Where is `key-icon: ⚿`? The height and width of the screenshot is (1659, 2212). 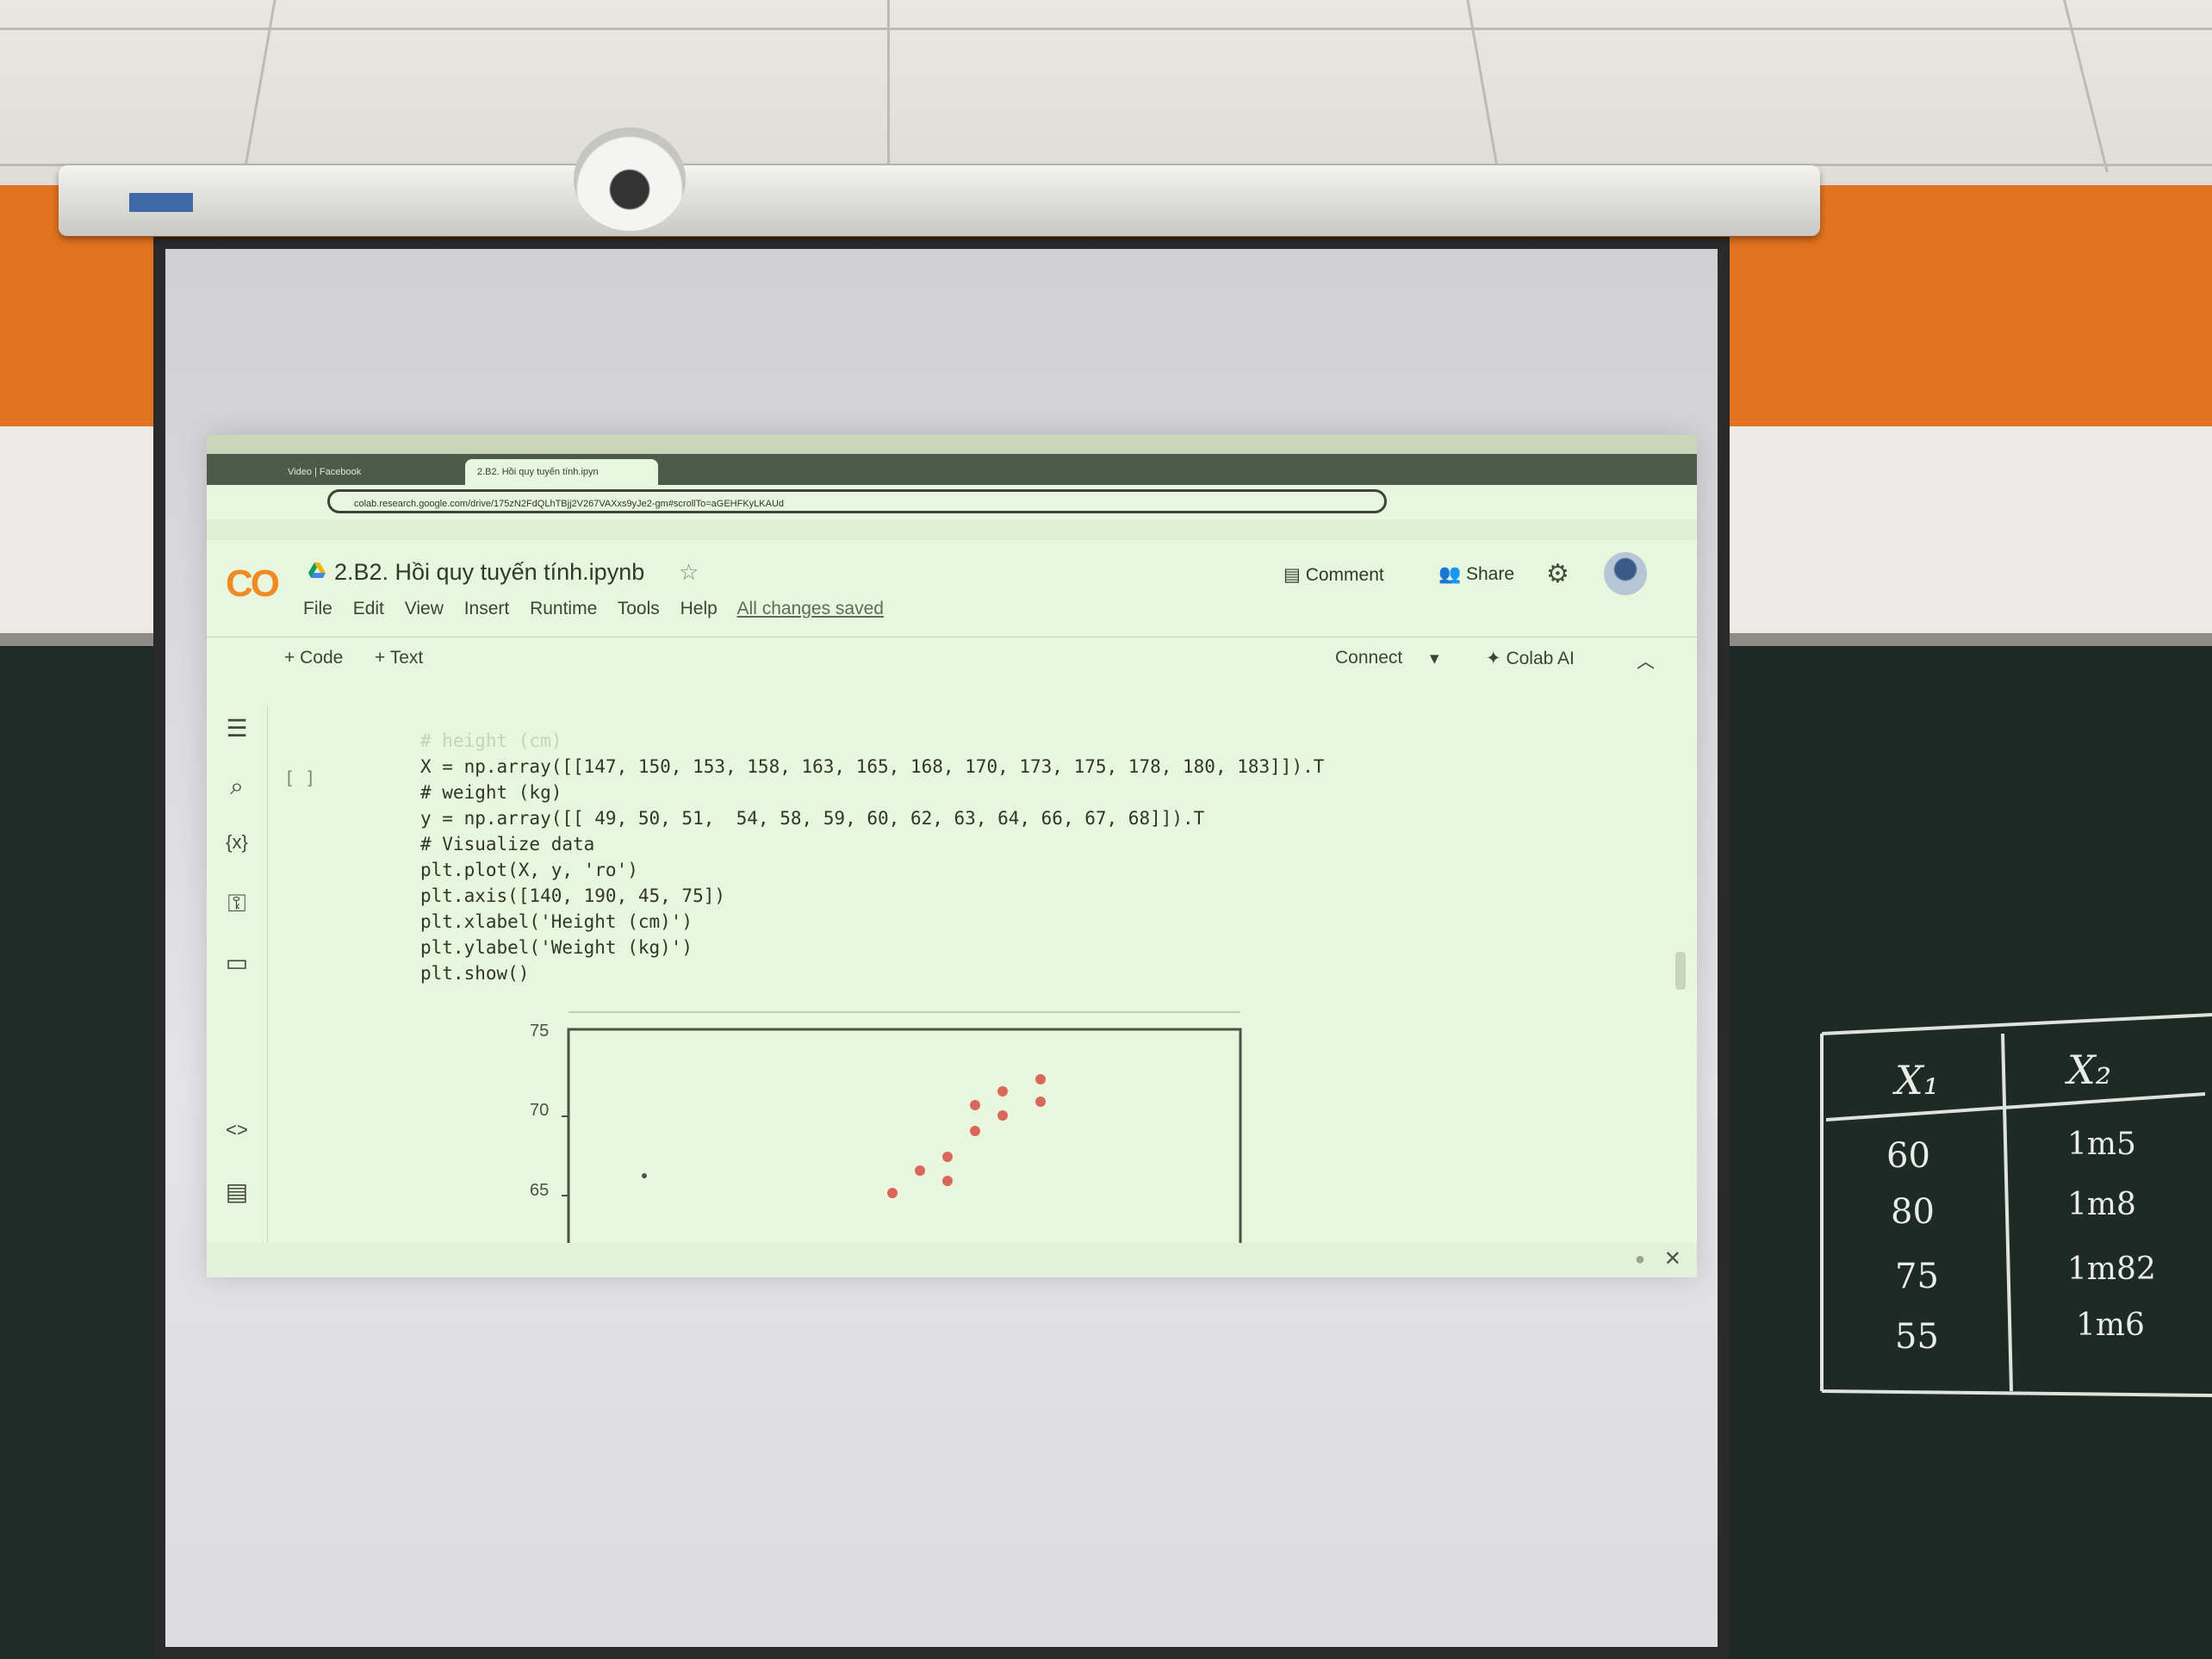 key-icon: ⚿ is located at coordinates (237, 905).